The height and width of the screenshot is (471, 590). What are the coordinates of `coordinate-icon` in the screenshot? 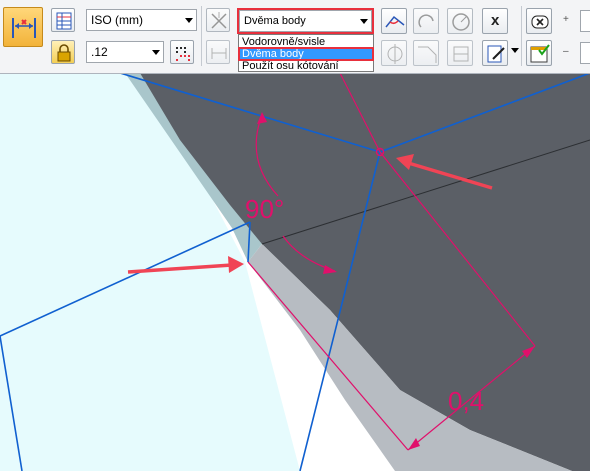 It's located at (461, 54).